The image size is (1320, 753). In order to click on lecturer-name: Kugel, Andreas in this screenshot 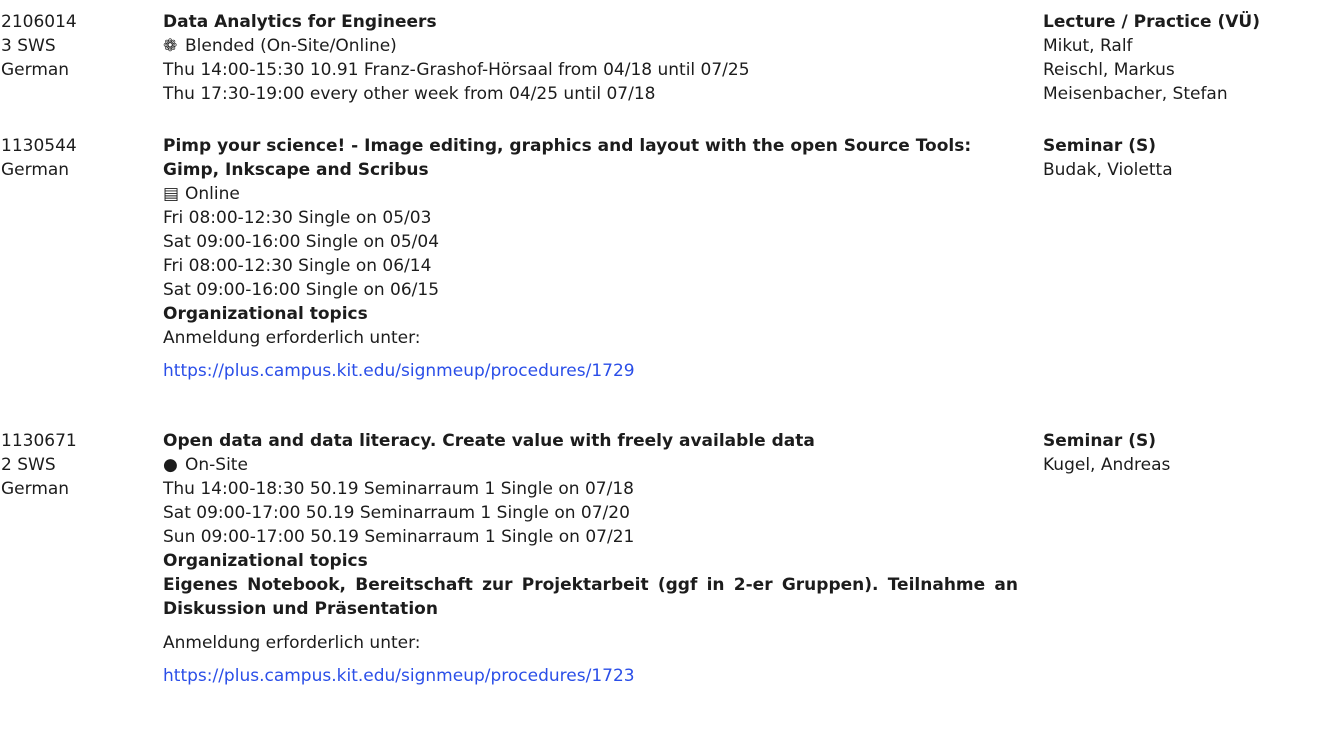, I will do `click(1181, 465)`.